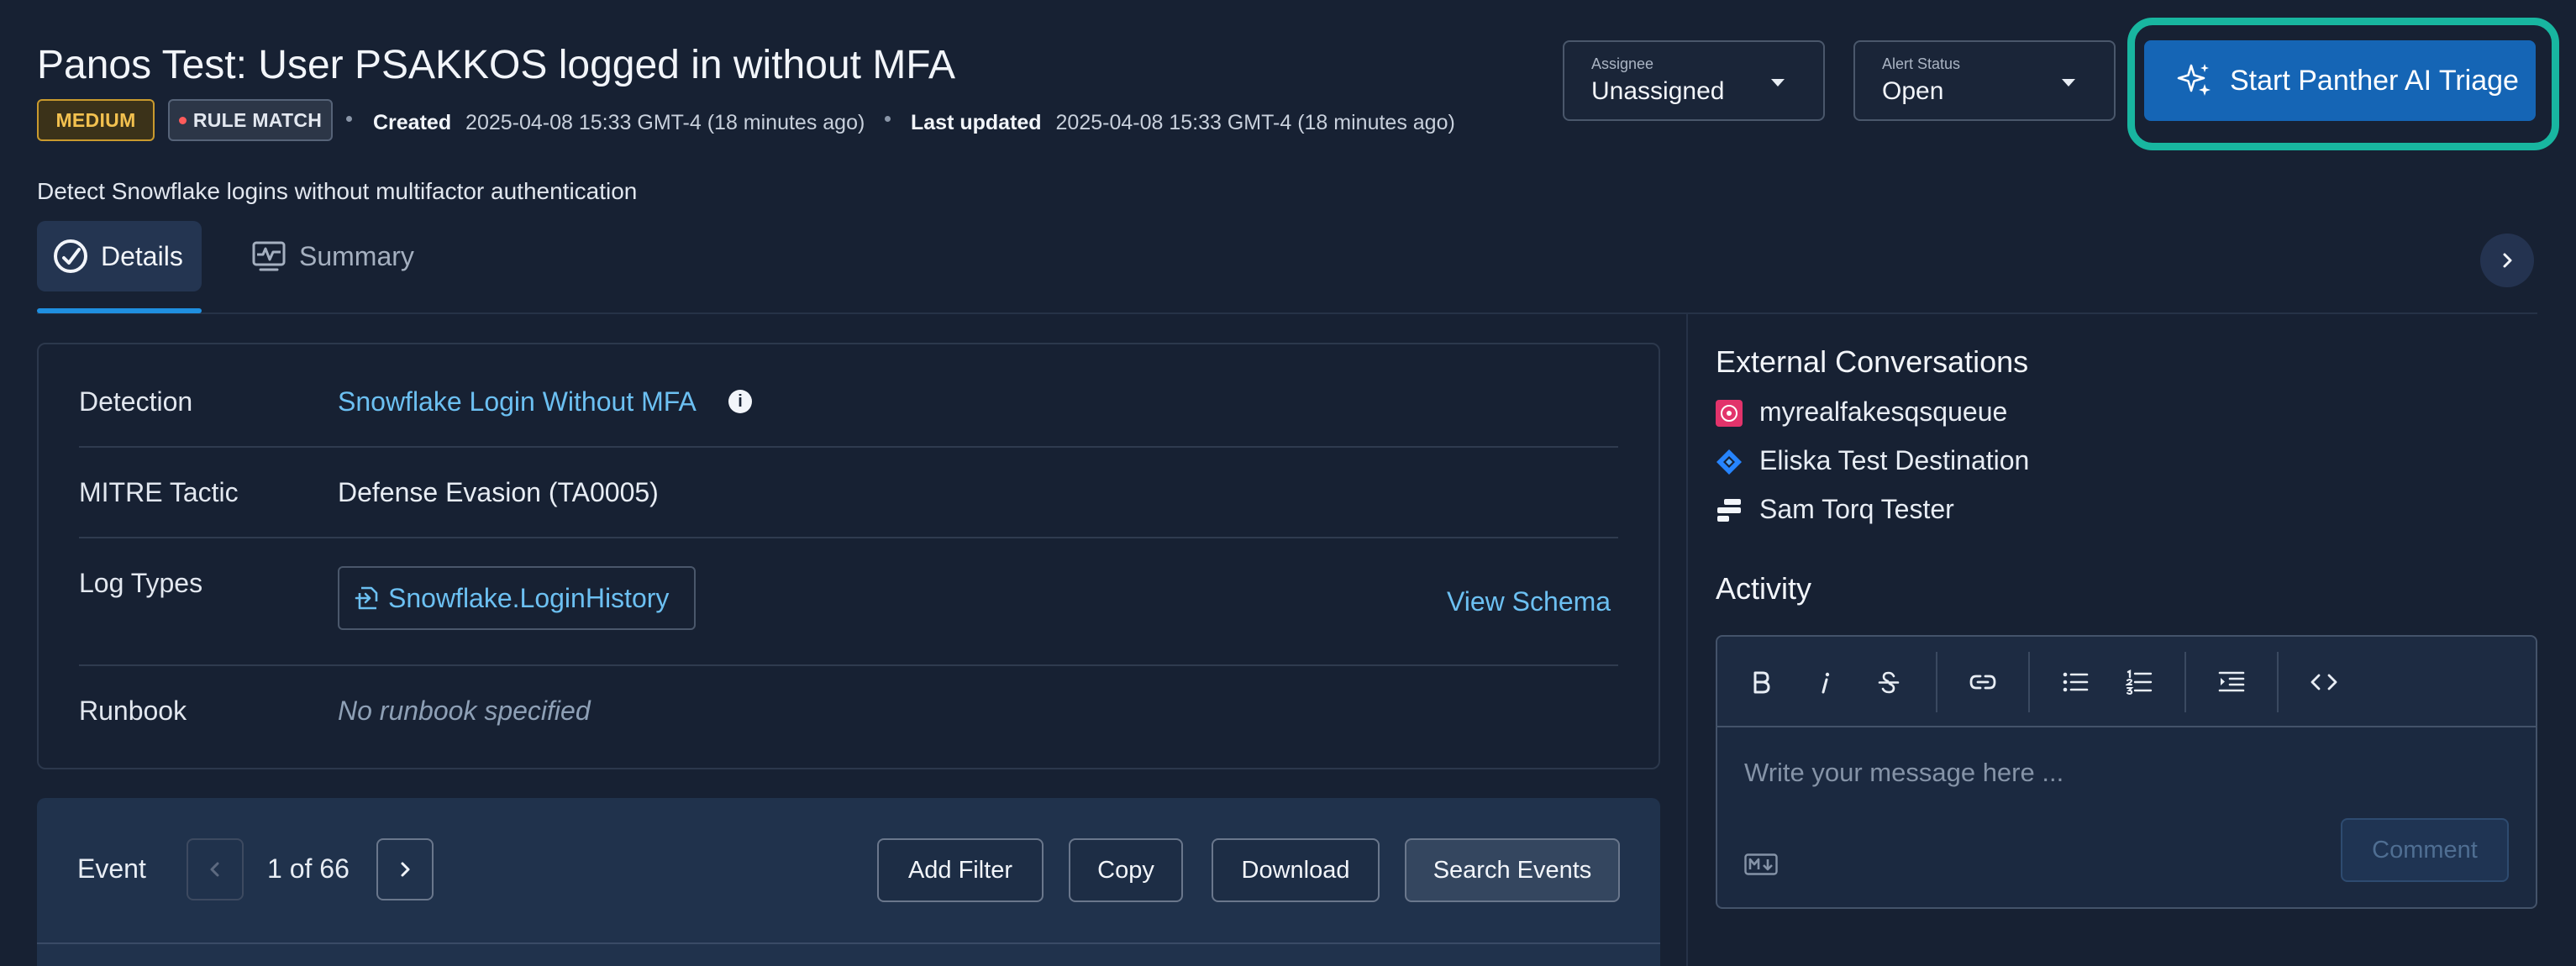  I want to click on log-type-chip: Snowflake.LoginHistory, so click(517, 598).